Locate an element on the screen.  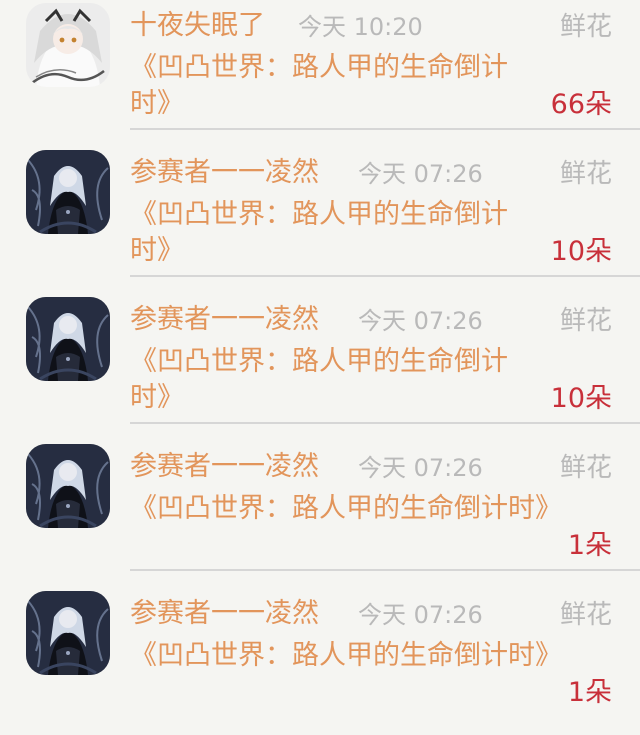
avatar-girl-white-hair-icon is located at coordinates (68, 45).